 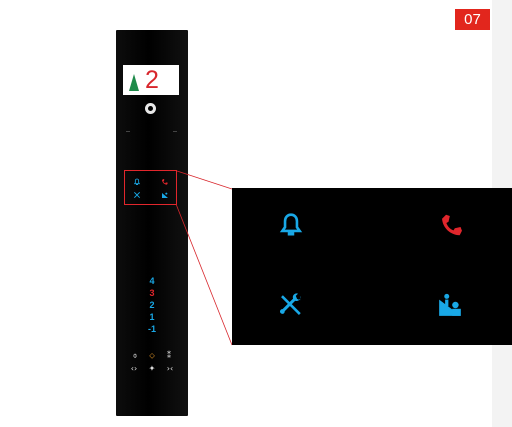 What do you see at coordinates (291, 225) in the screenshot?
I see `bell-icon-large` at bounding box center [291, 225].